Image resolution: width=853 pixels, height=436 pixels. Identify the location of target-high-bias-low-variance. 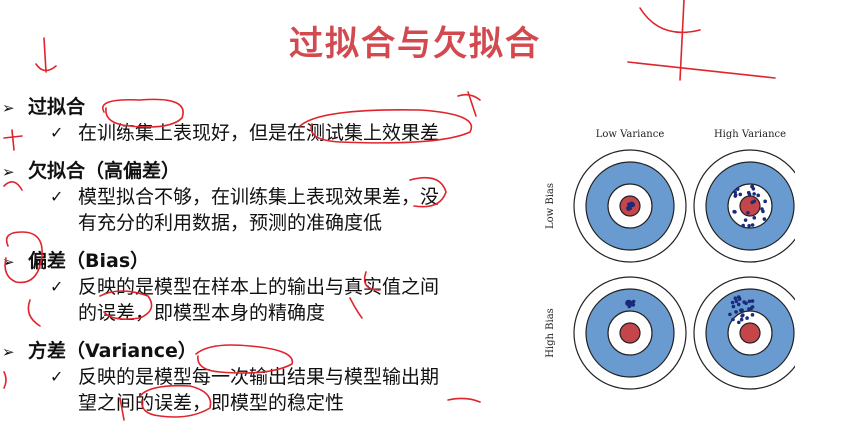
(630, 333).